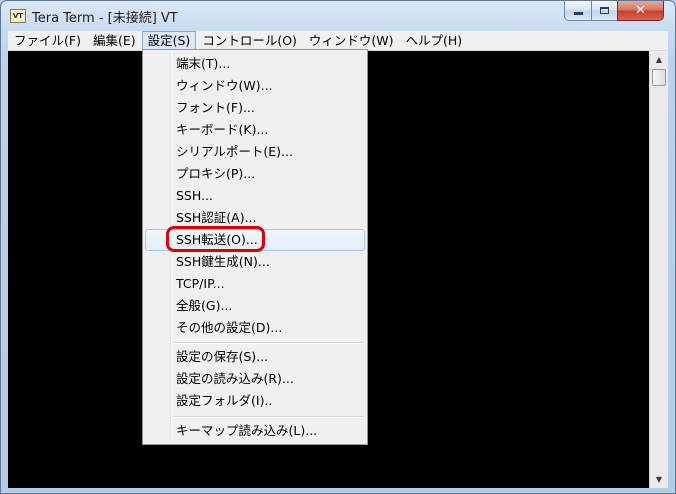  Describe the element at coordinates (351, 40) in the screenshot. I see `menu-window: ウィンドウ(W)` at that location.